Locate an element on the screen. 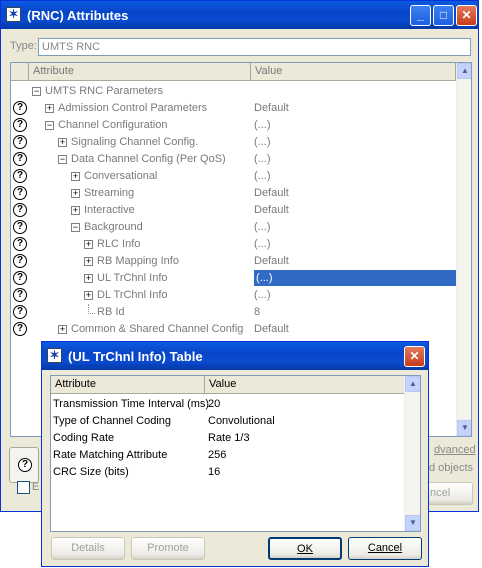 Image resolution: width=482 pixels, height=568 pixels. table-row: Transmission Time Interval (ms) 20 is located at coordinates (227, 404).